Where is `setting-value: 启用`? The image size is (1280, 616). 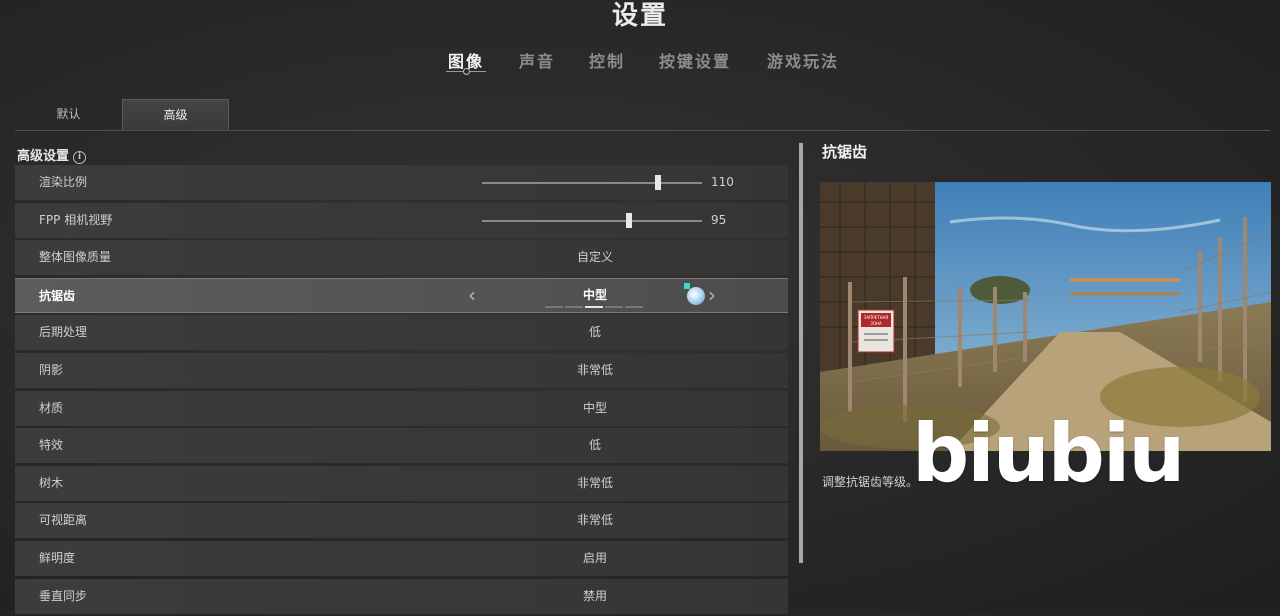 setting-value: 启用 is located at coordinates (594, 557).